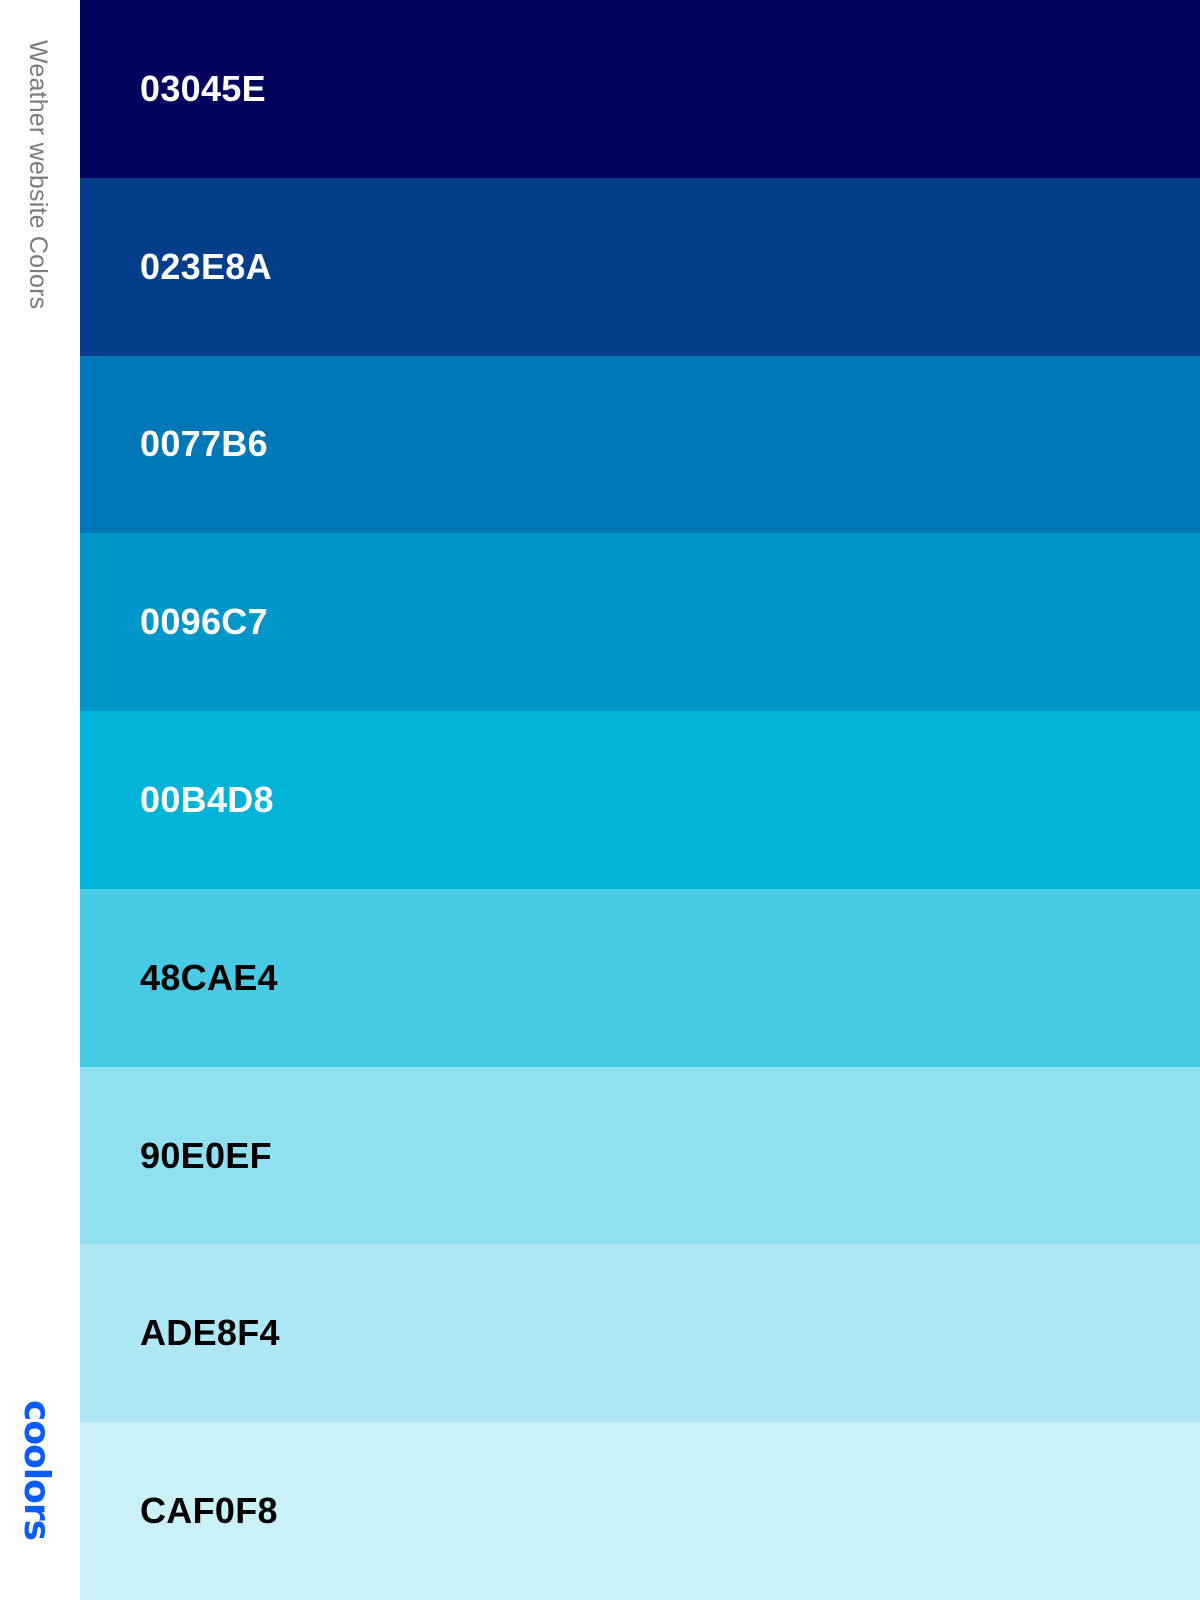 This screenshot has height=1600, width=1200. Describe the element at coordinates (210, 1333) in the screenshot. I see `hex-code: ADE8F4` at that location.